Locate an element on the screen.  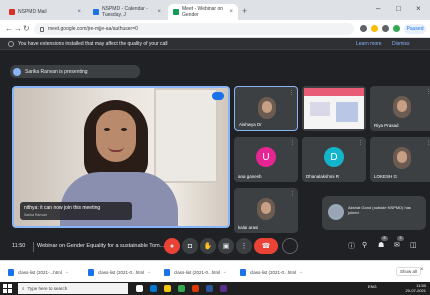
chrome-icon is located at coordinates (181, 288).